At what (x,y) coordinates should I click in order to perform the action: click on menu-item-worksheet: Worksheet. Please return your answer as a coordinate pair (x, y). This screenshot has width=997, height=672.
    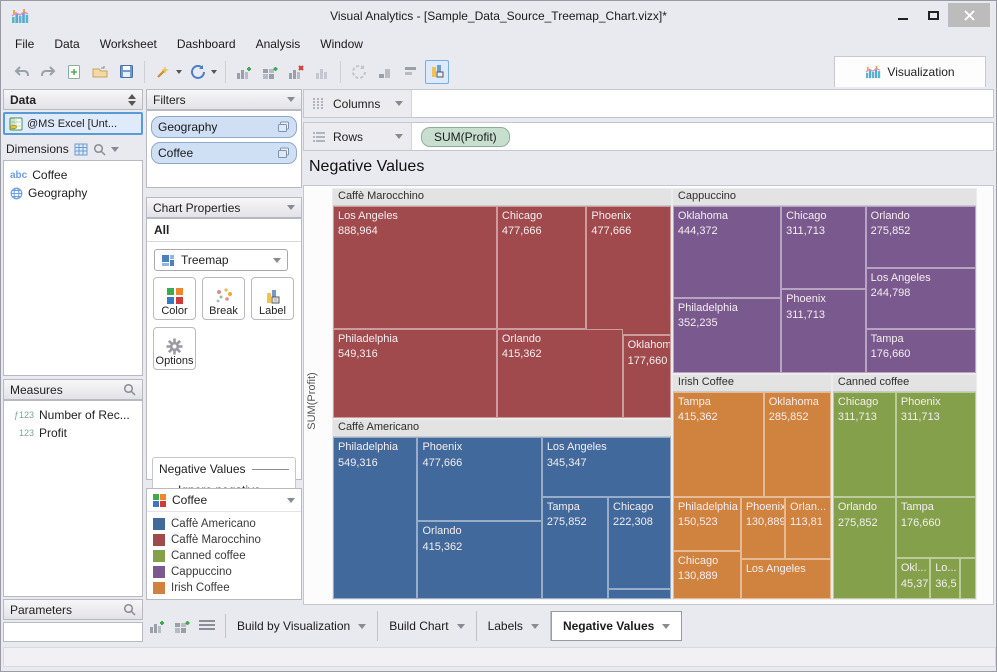
    Looking at the image, I should click on (128, 44).